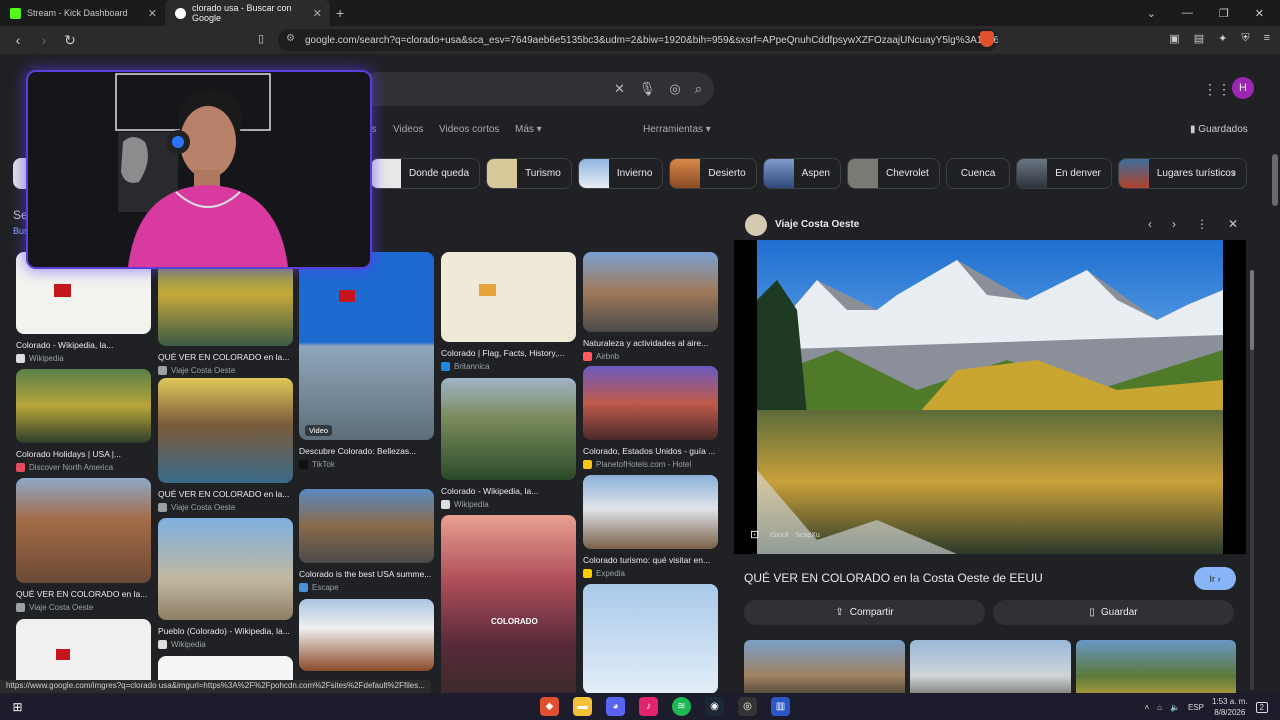  Describe the element at coordinates (780, 706) in the screenshot. I see `app-icon: ▥` at that location.